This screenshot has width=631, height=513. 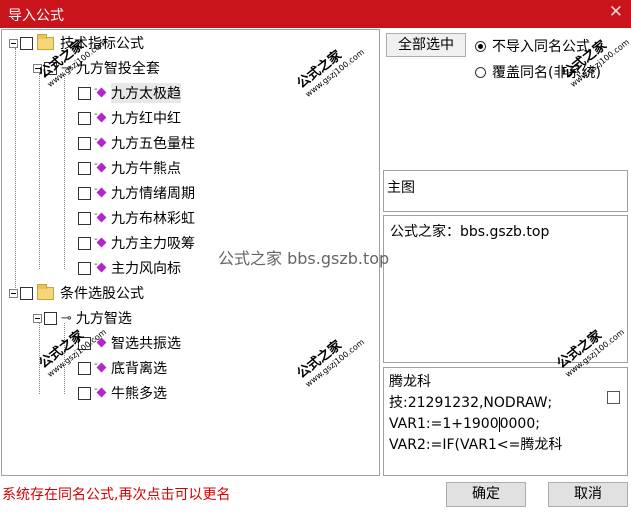 I want to click on tree-node-screener-folder: 条件选股公式, so click(x=76, y=293).